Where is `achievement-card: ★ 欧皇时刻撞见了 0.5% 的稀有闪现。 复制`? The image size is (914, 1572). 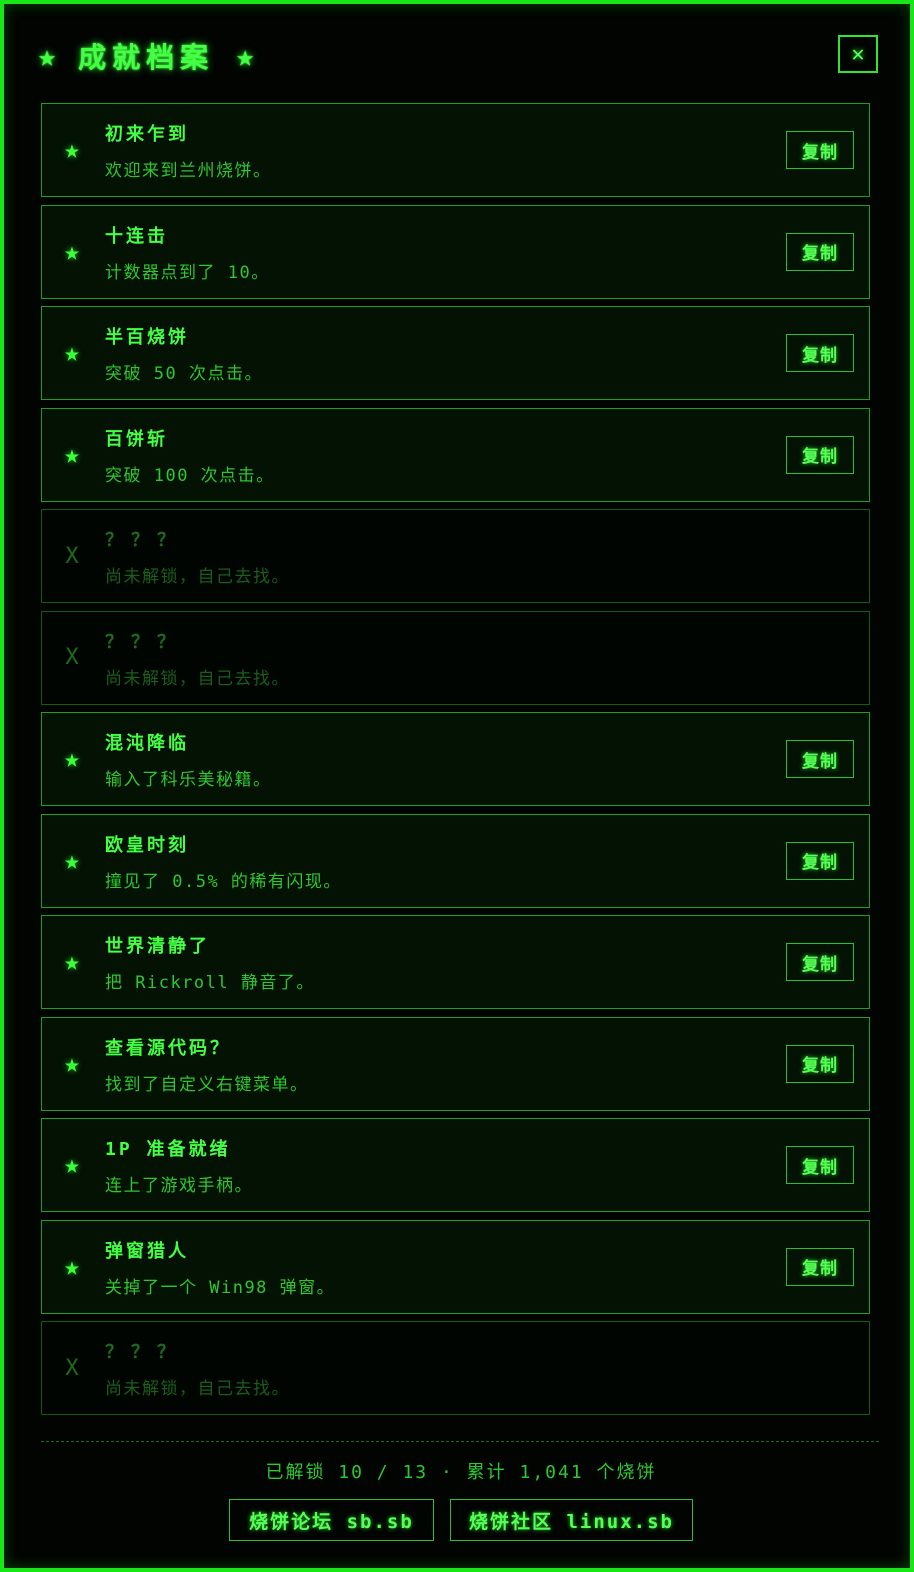 achievement-card: ★ 欧皇时刻撞见了 0.5% 的稀有闪现。 复制 is located at coordinates (455, 860).